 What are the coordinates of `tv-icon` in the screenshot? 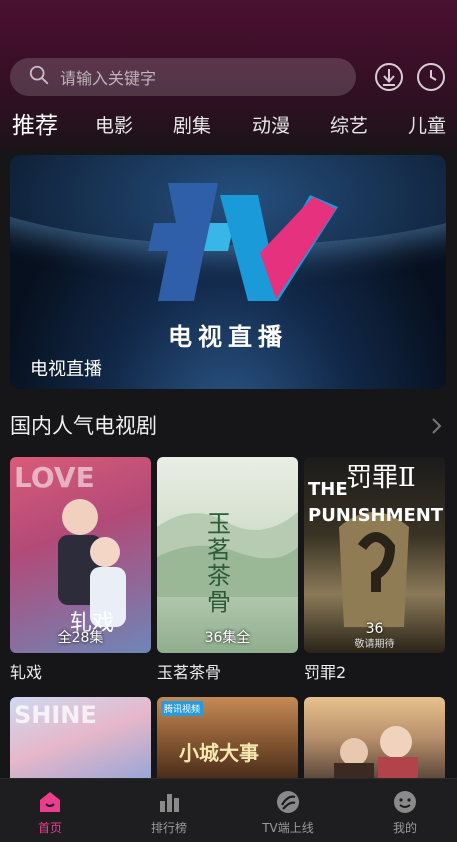 It's located at (288, 802).